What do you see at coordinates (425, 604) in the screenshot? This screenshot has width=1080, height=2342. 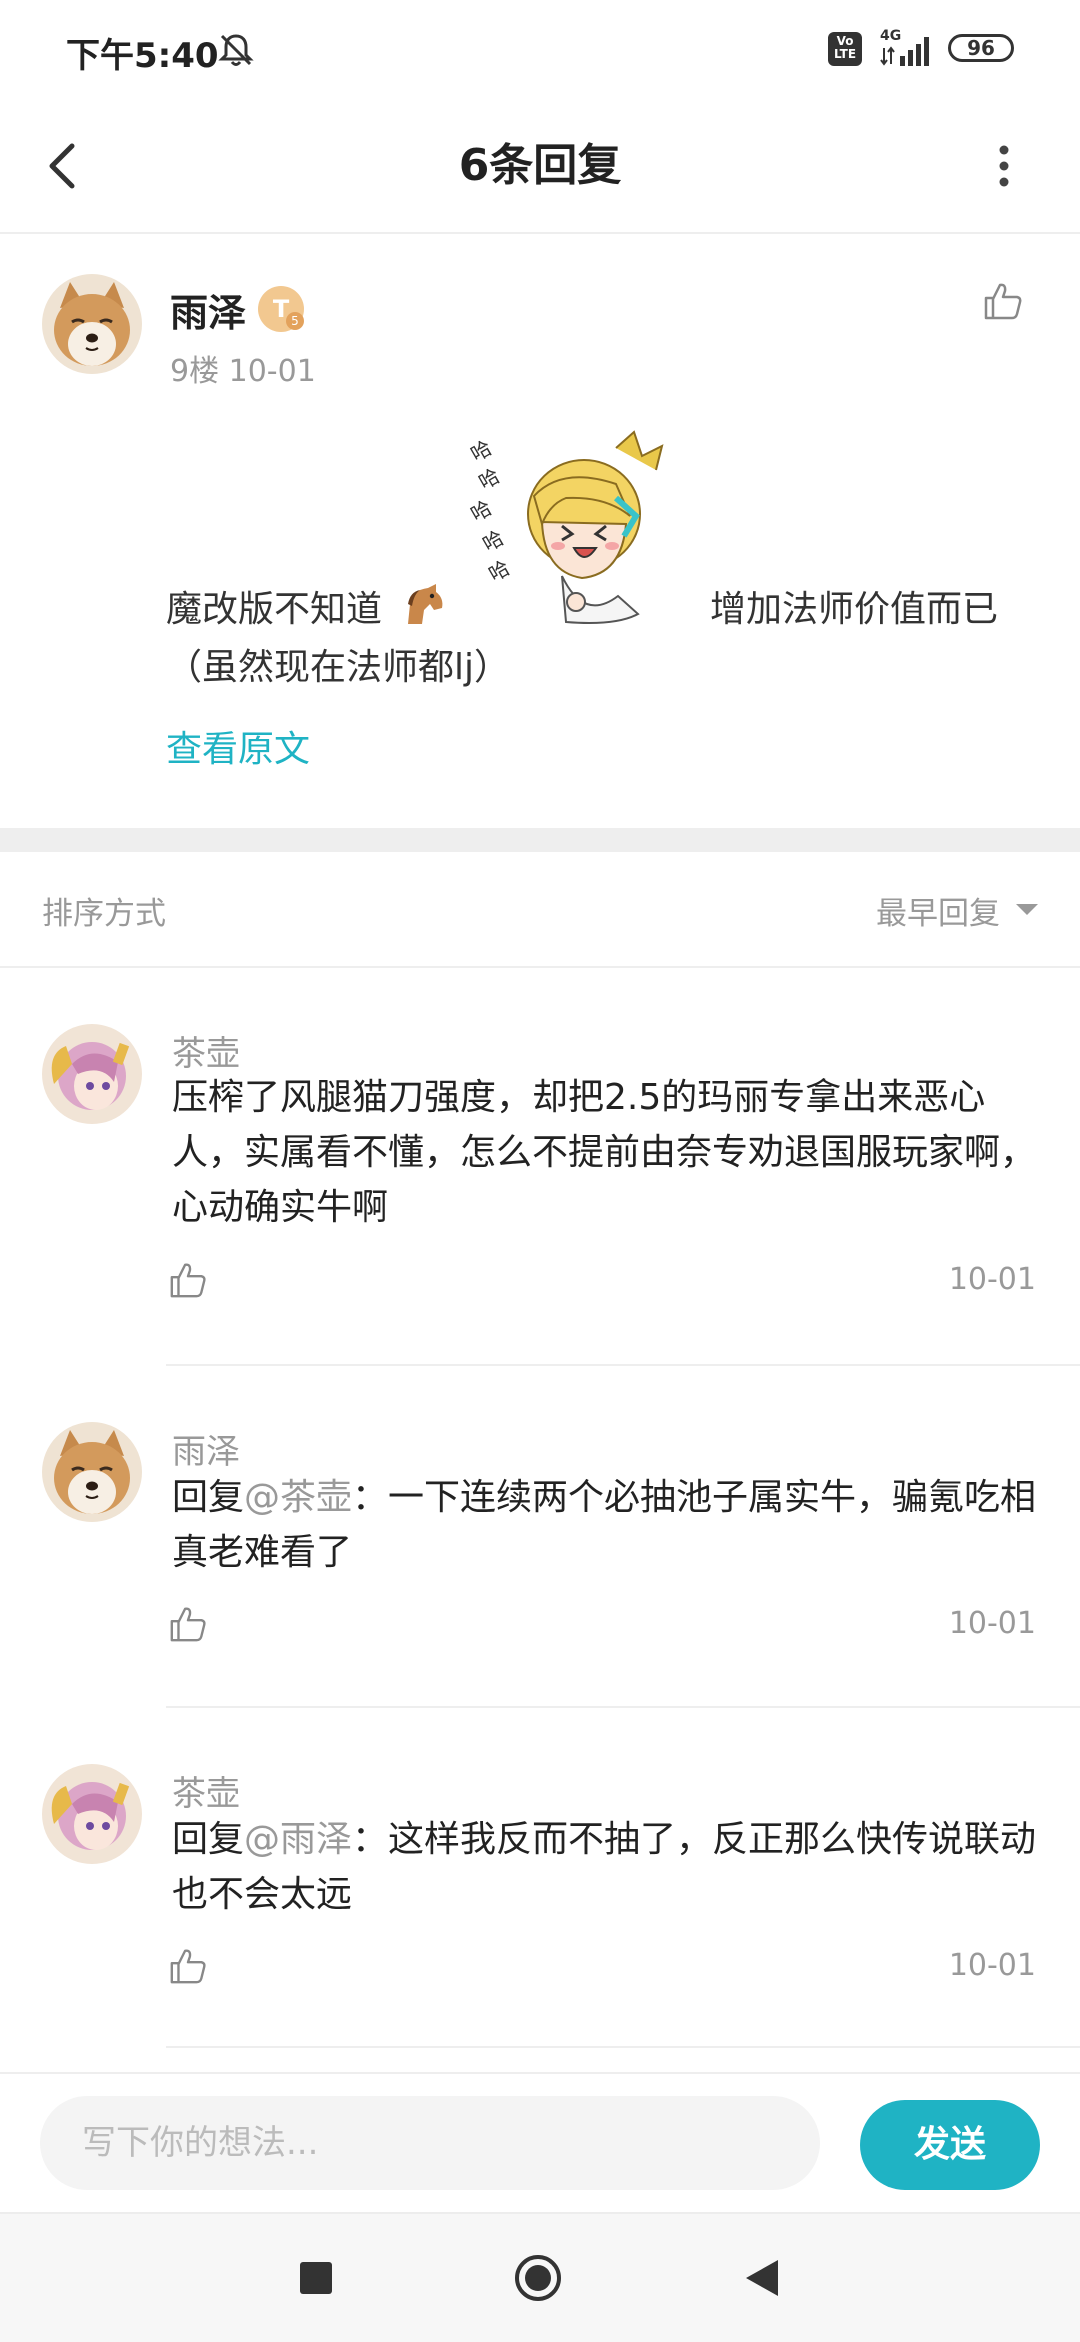 I see `horse-emoji-icon` at bounding box center [425, 604].